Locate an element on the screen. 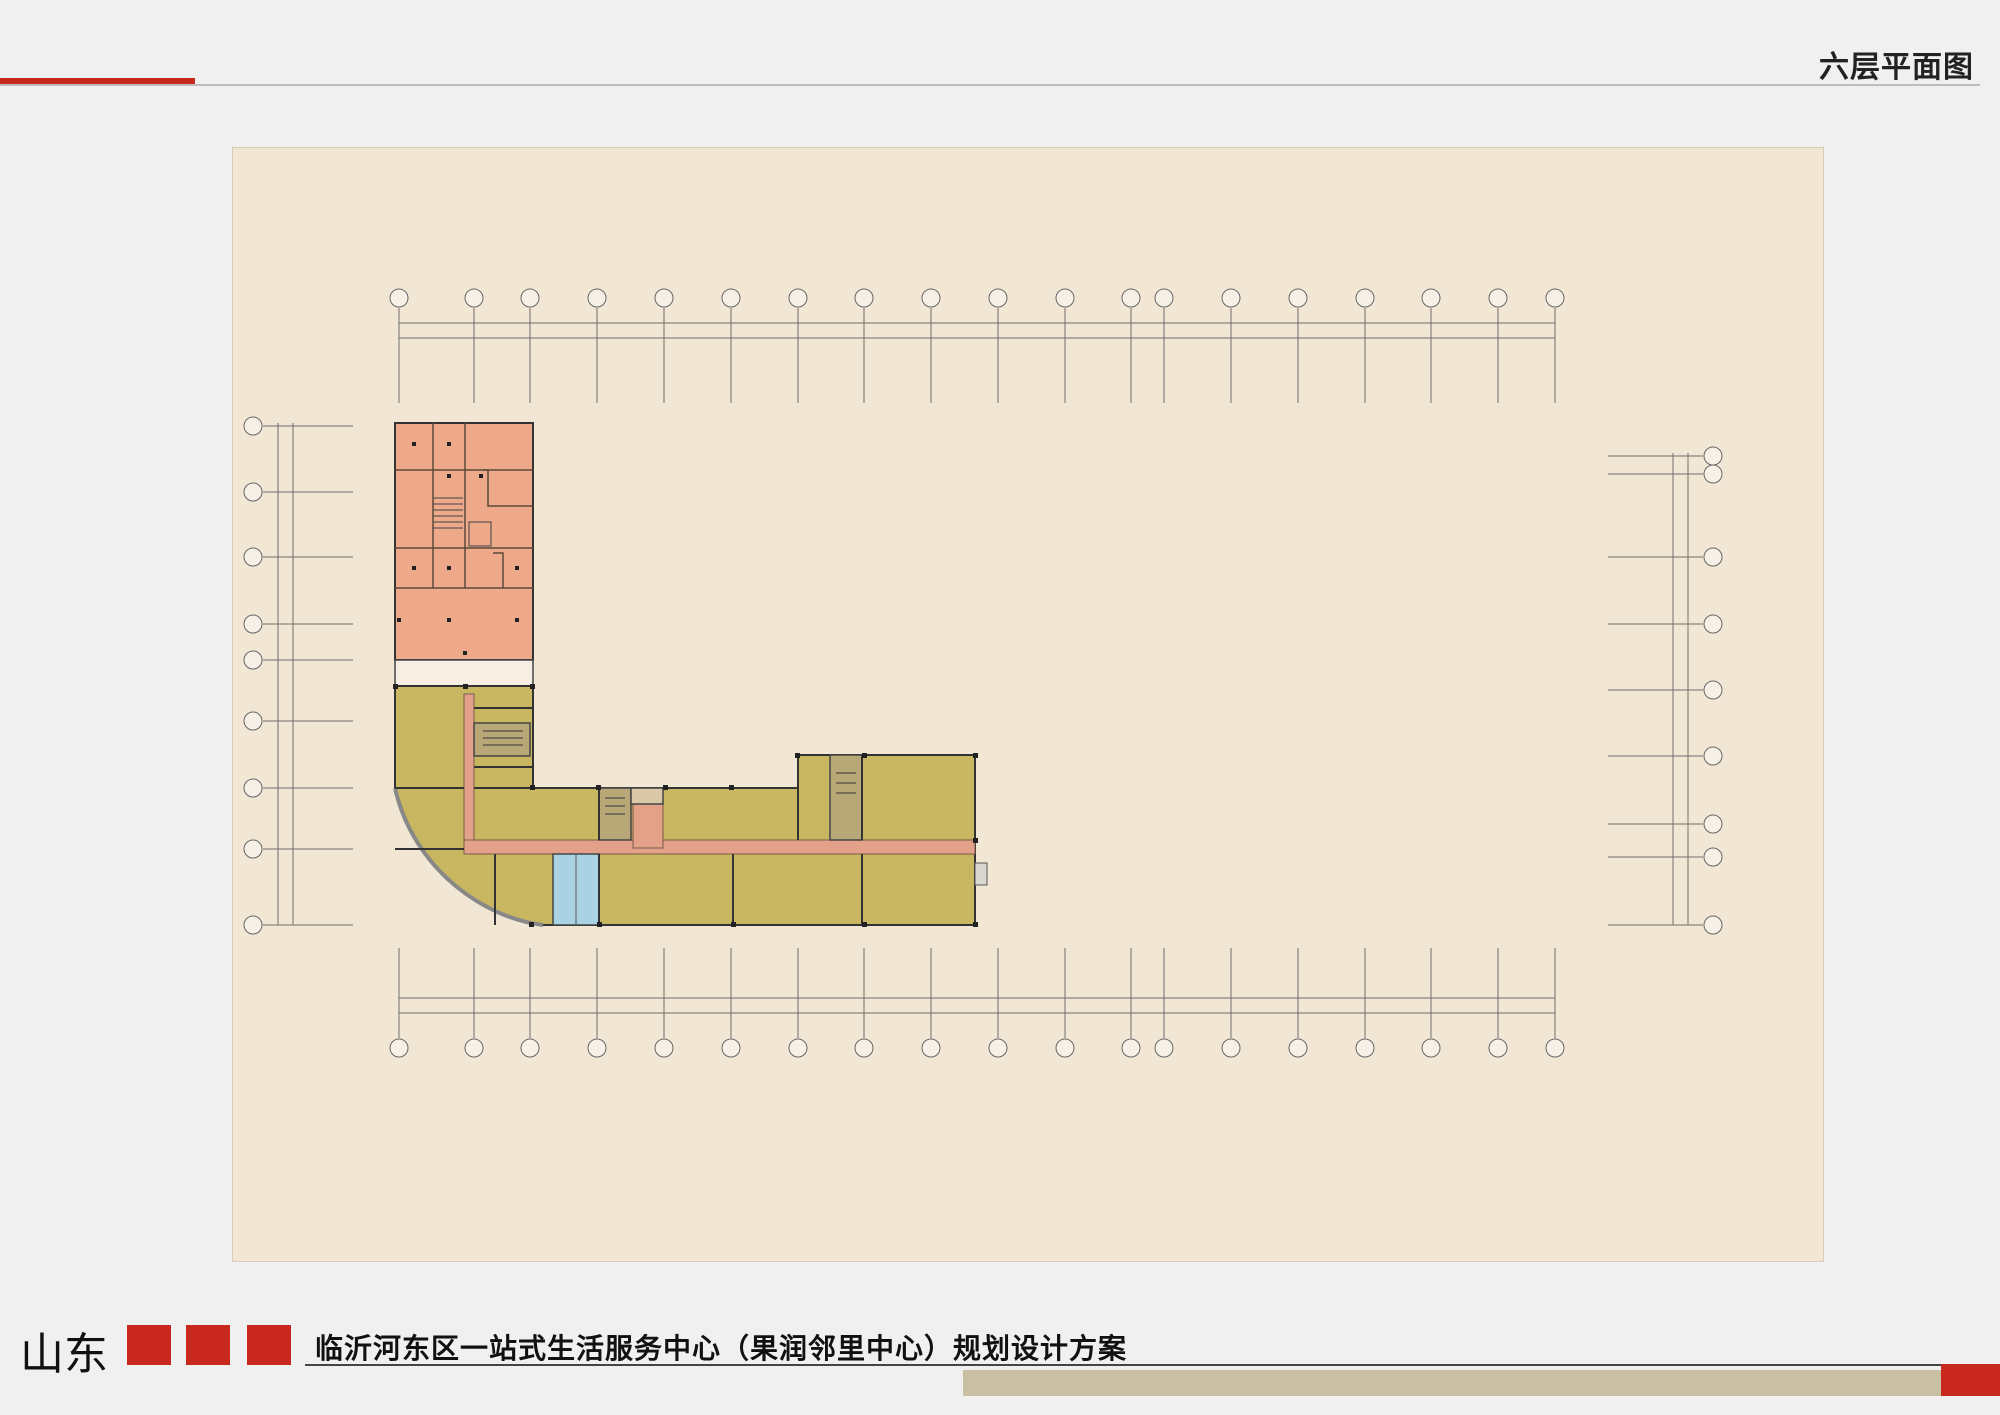  header-divider is located at coordinates (990, 85).